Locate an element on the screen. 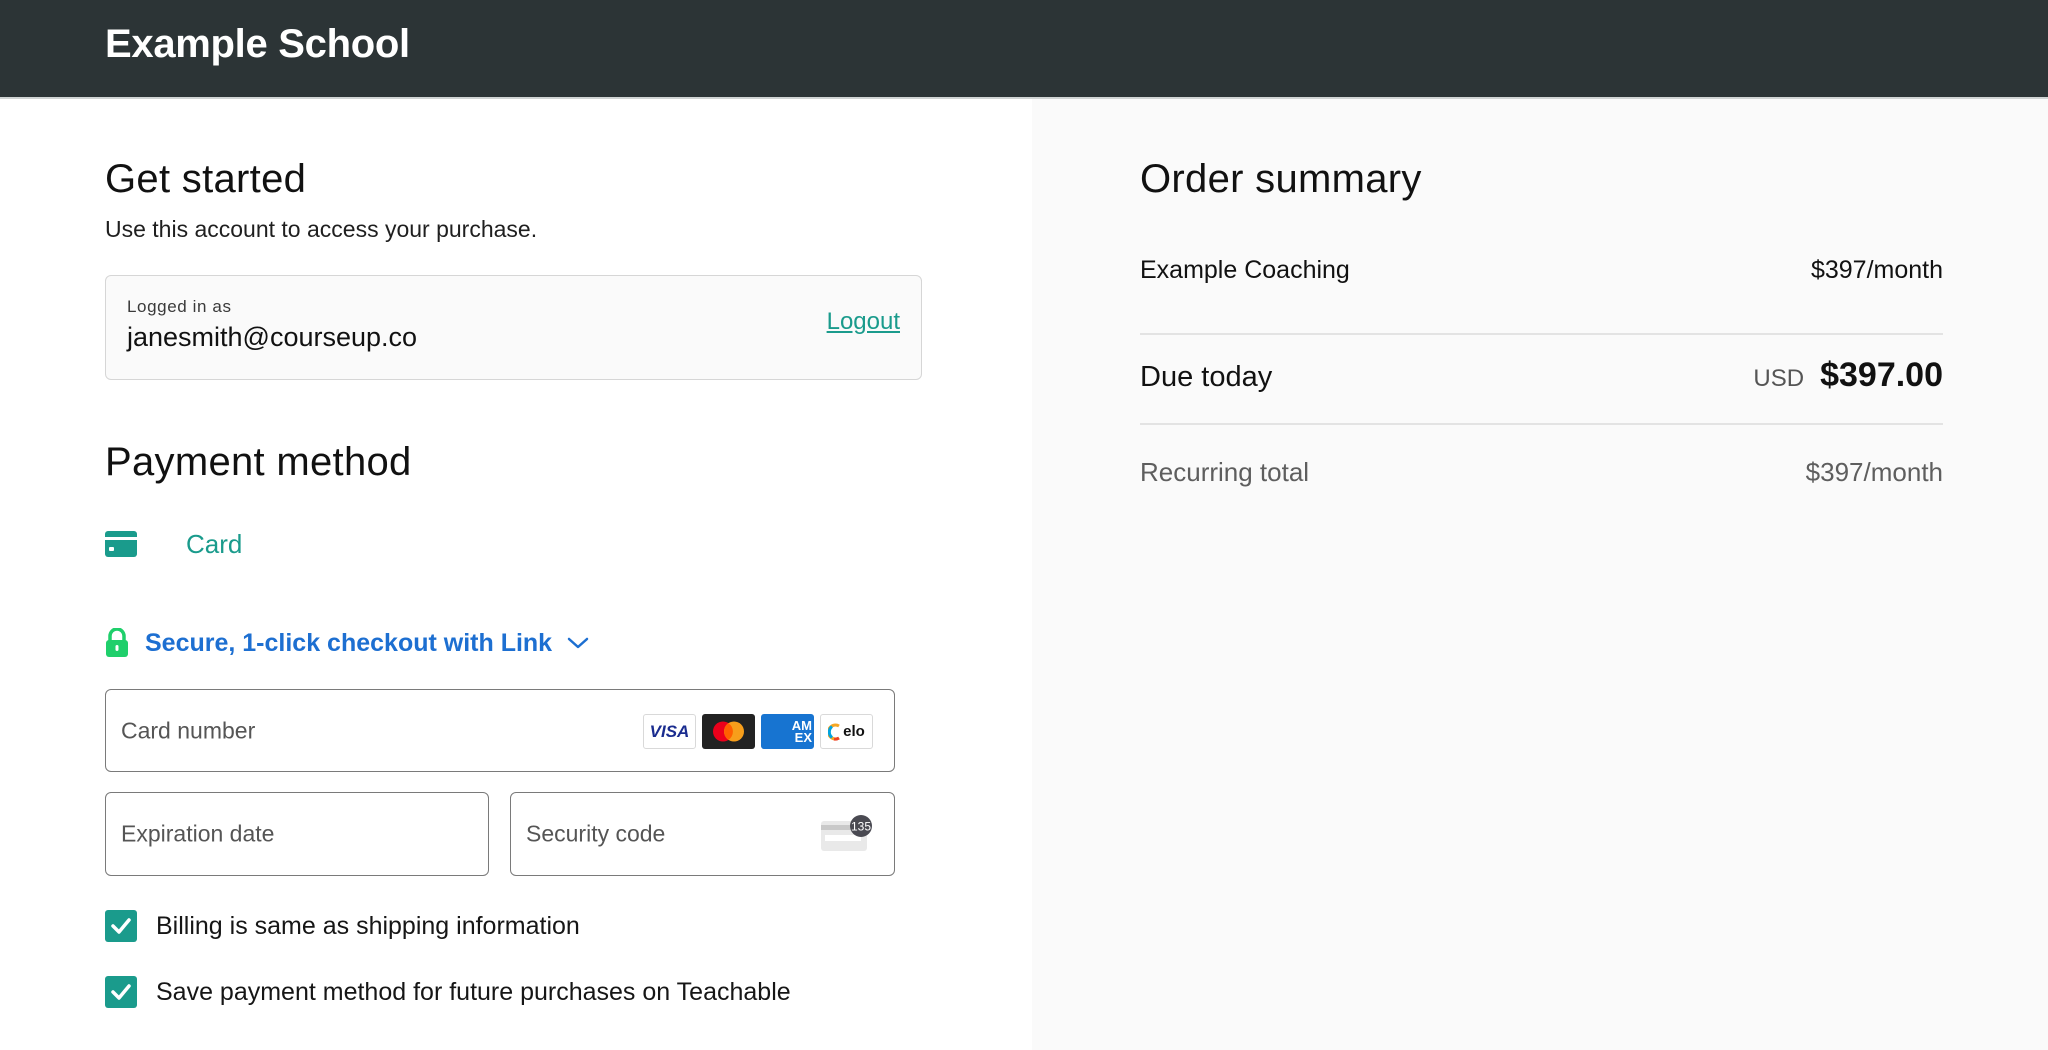  link-checkout-text: Secure, 1-click checkout with Link is located at coordinates (349, 642).